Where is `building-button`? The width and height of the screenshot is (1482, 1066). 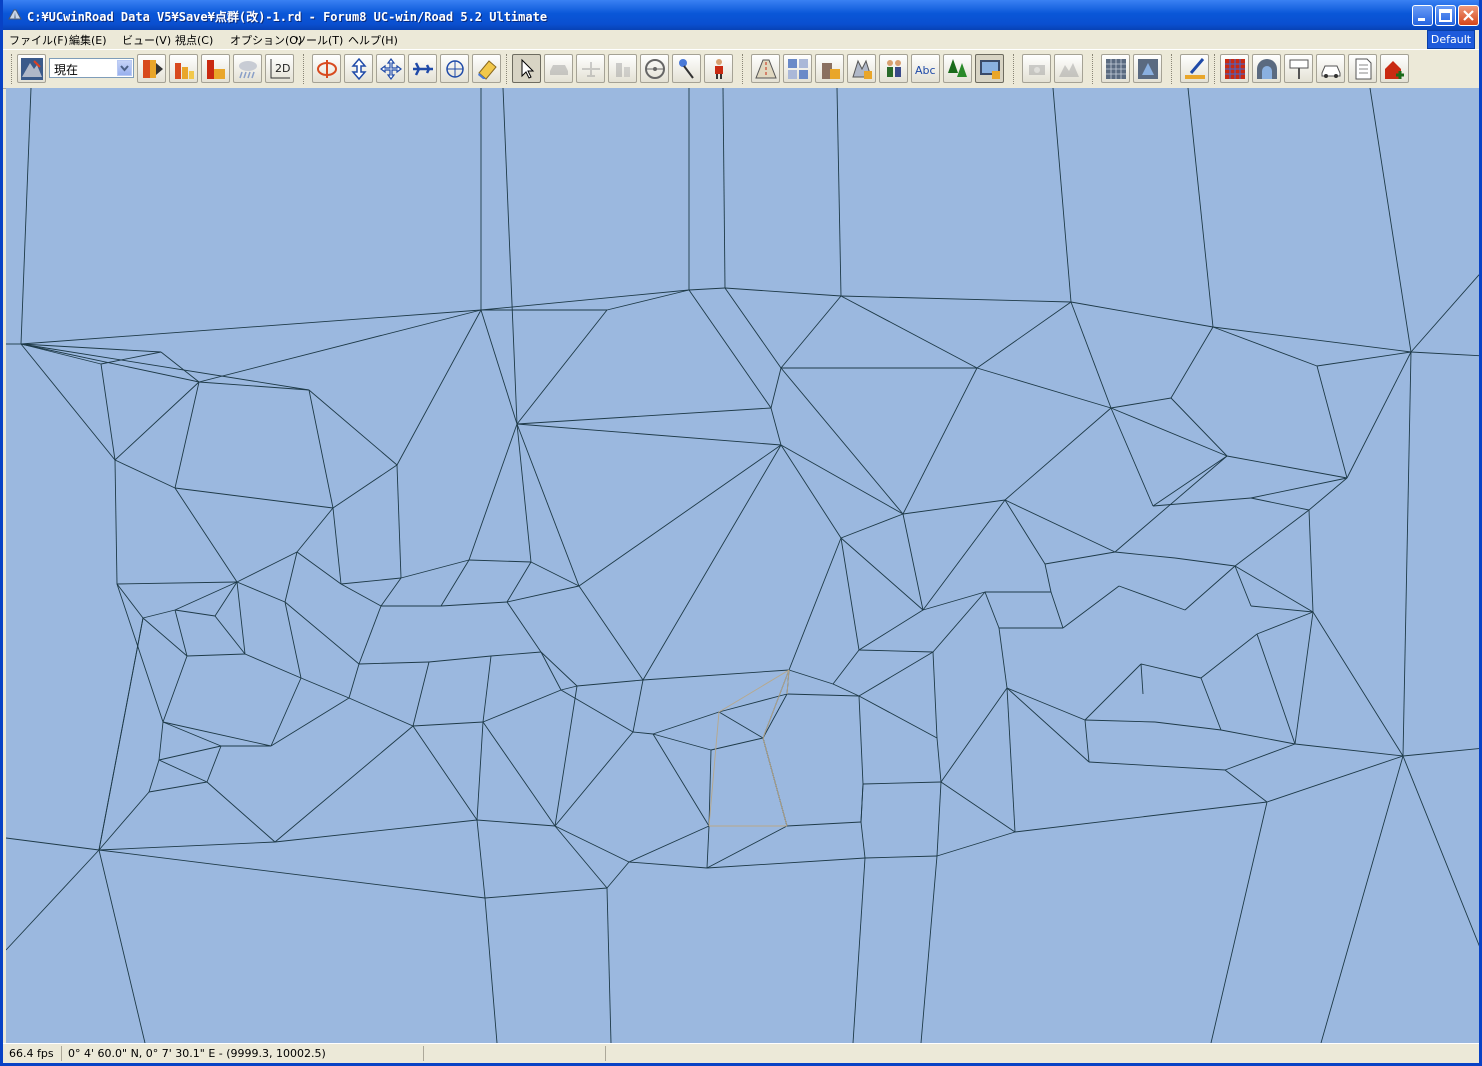 building-button is located at coordinates (829, 68).